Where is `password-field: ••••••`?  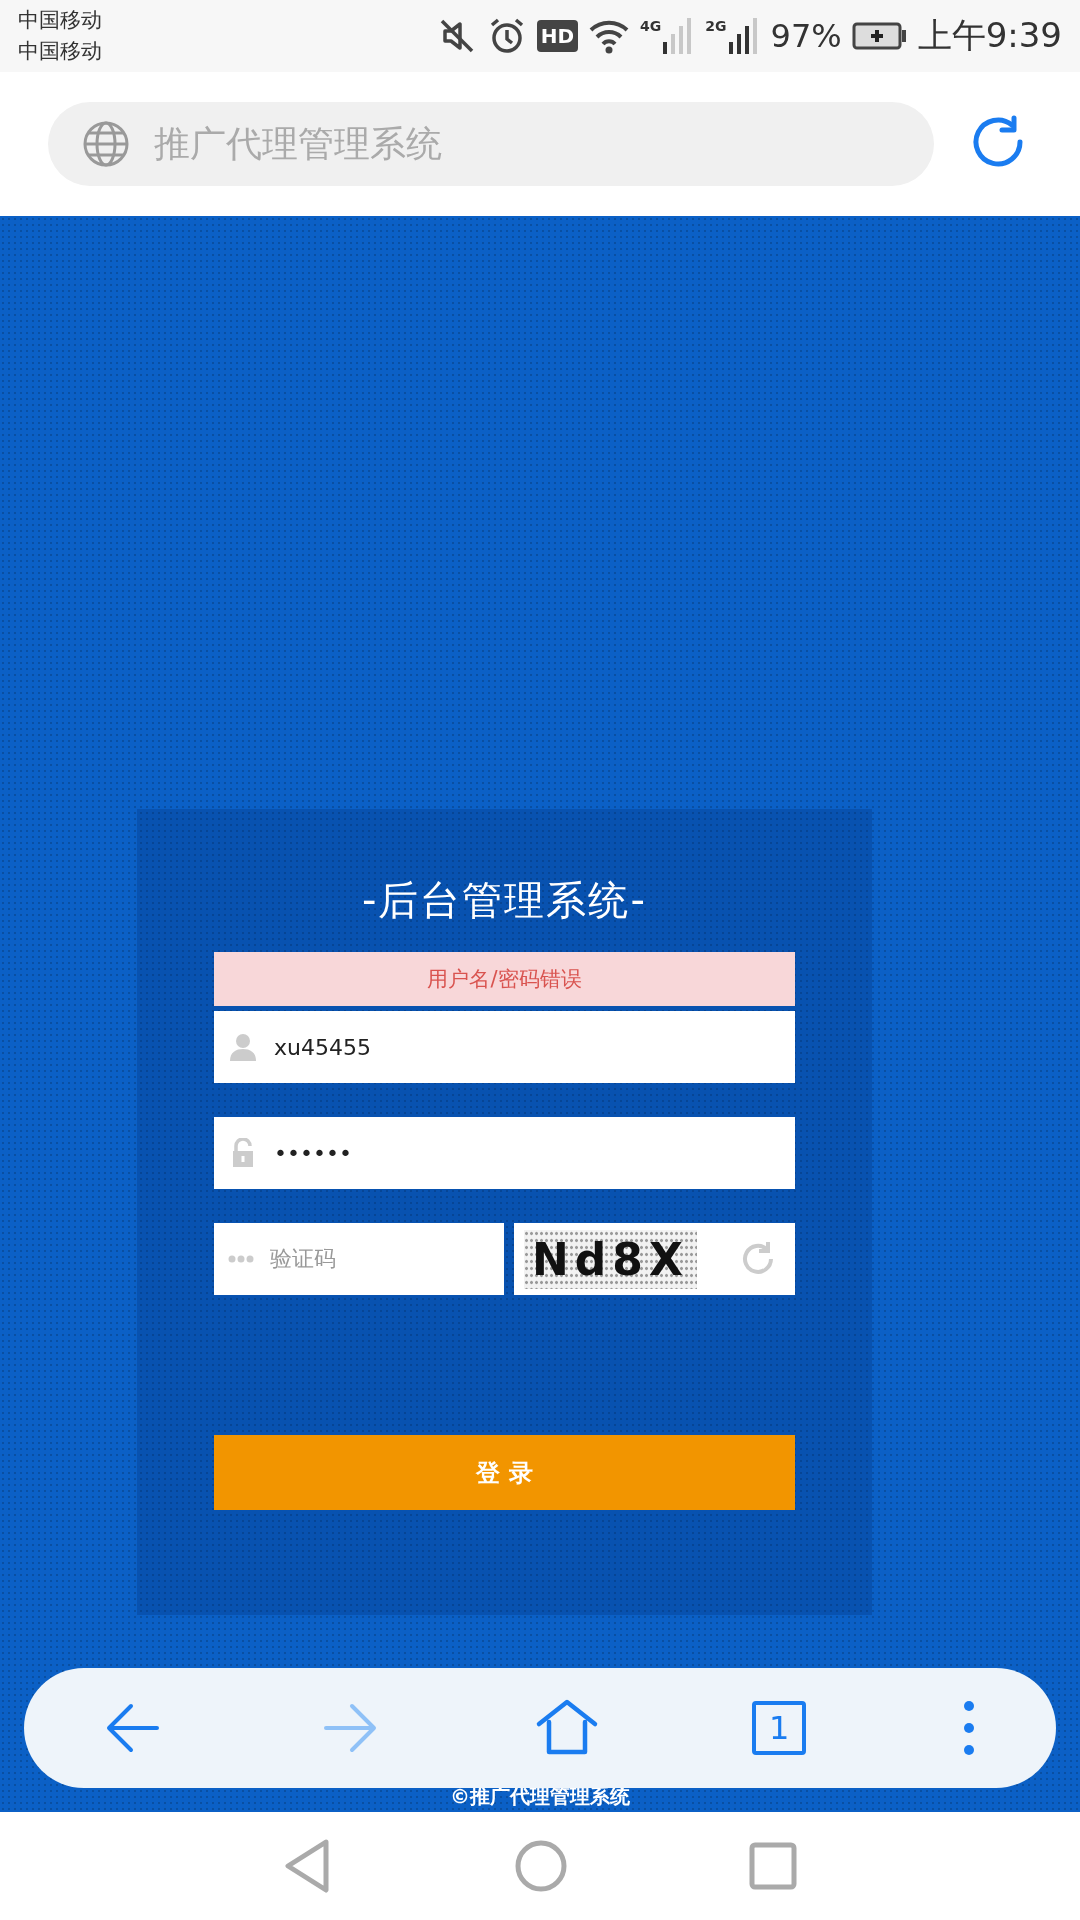
password-field: •••••• is located at coordinates (504, 1153).